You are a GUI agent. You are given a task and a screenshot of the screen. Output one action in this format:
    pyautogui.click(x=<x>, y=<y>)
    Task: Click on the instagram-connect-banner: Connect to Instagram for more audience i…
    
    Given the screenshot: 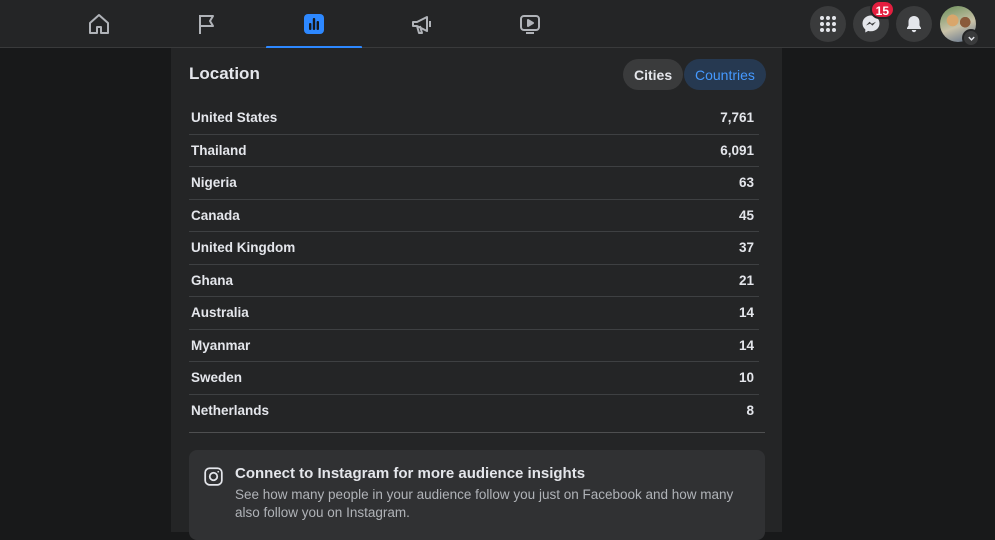 What is the action you would take?
    pyautogui.click(x=477, y=495)
    